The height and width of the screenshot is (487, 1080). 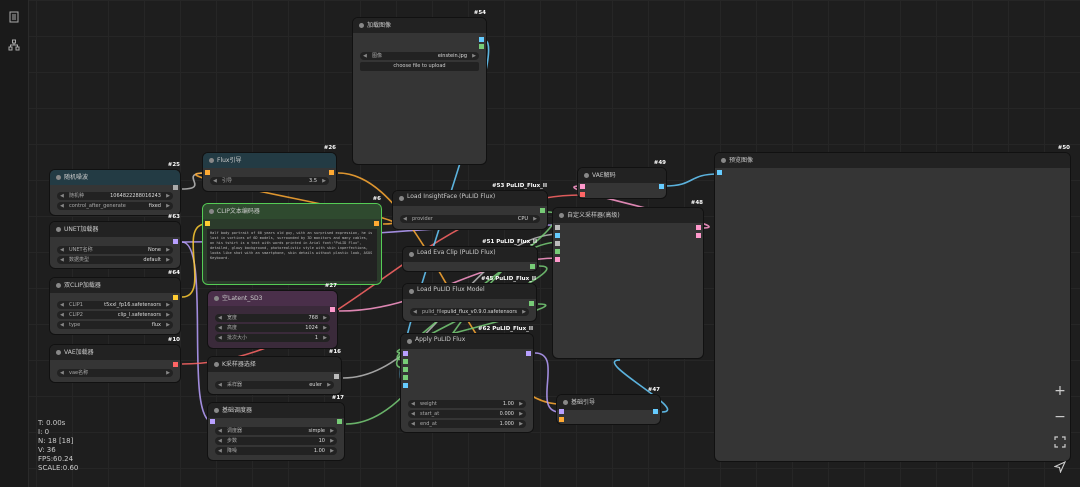 I want to click on document-icon, so click(x=14, y=17).